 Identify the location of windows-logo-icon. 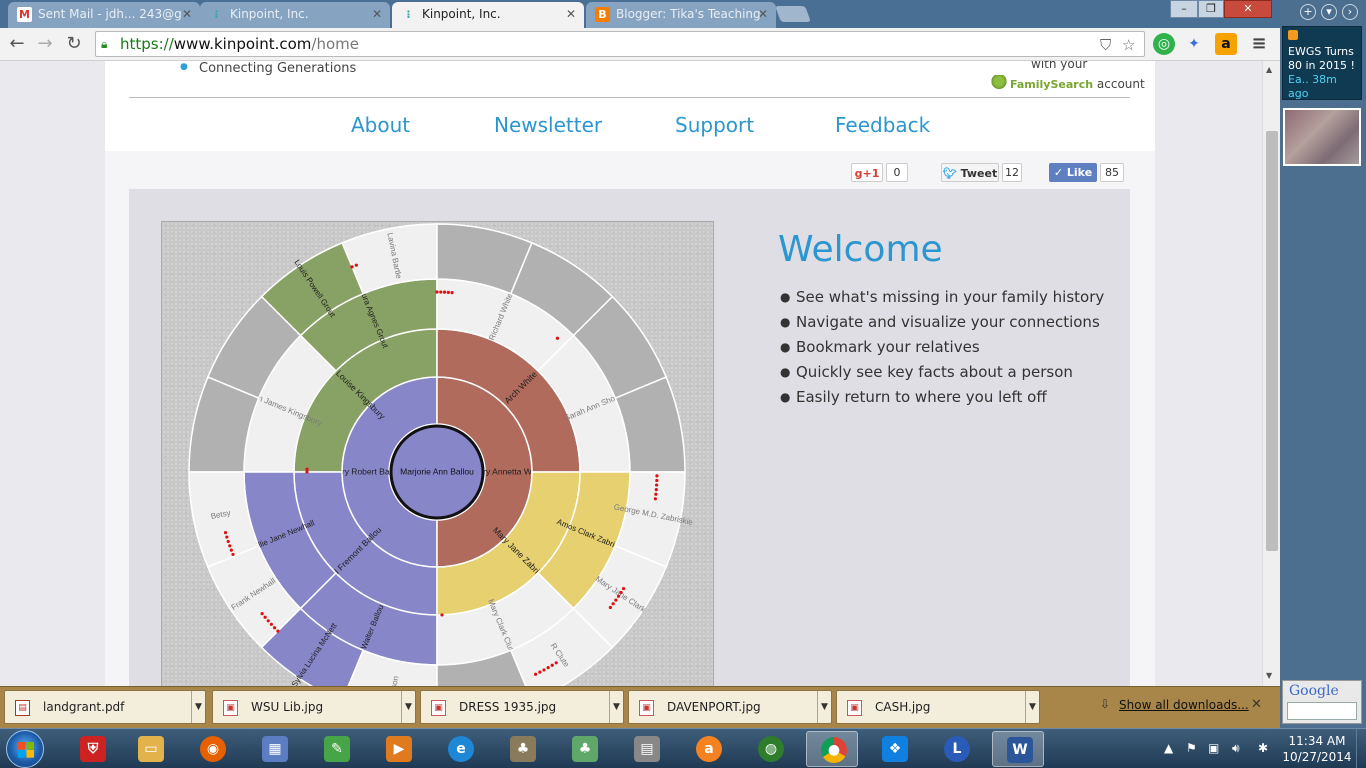
(26, 750).